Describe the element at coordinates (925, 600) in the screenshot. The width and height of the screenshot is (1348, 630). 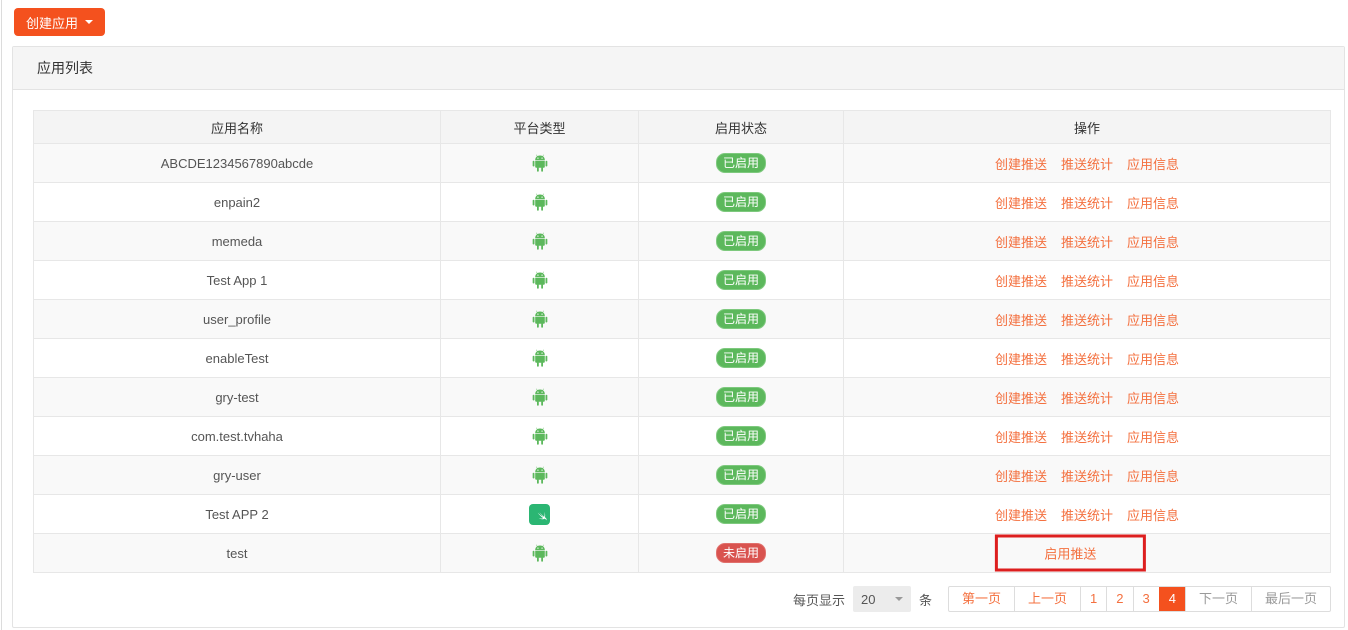
I see `page-size-unit-label: 条` at that location.